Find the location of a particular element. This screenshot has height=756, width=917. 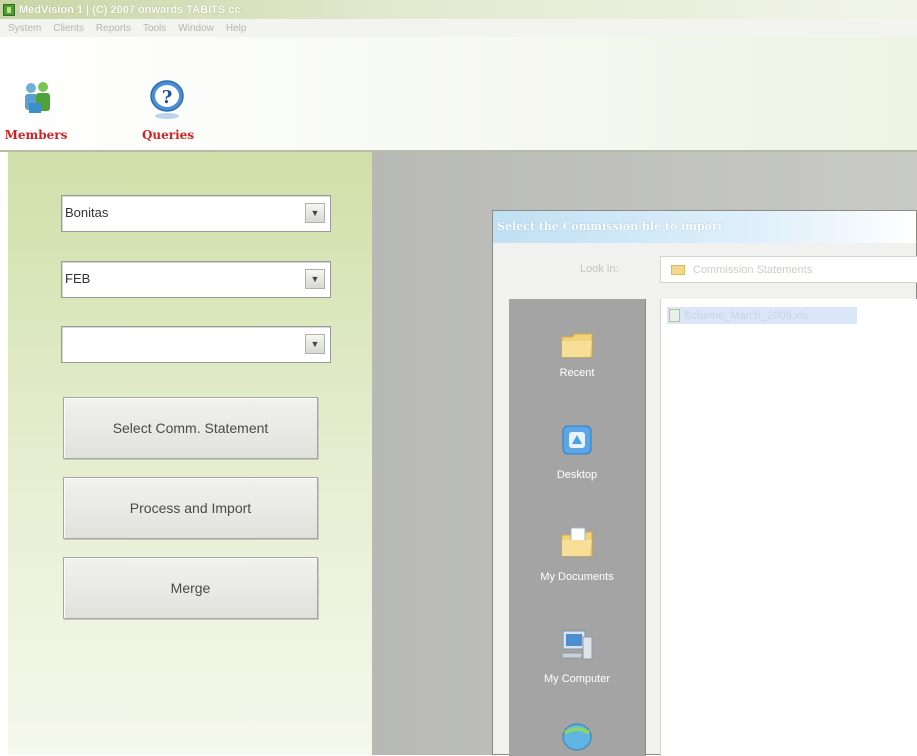

menu-help: Help is located at coordinates (236, 28).